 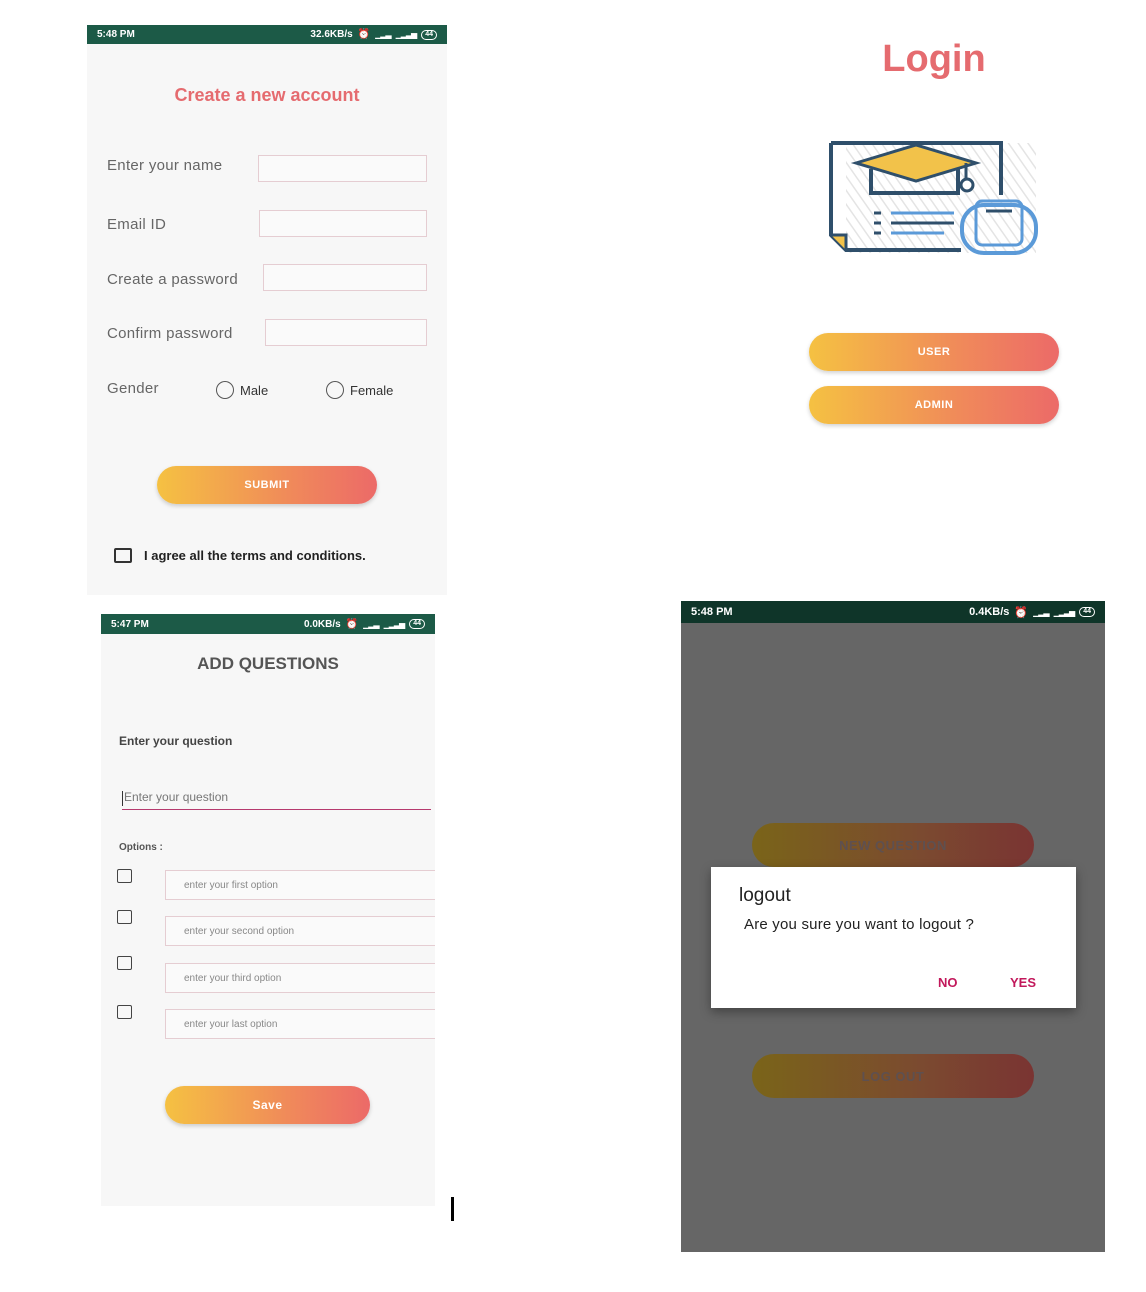 What do you see at coordinates (267, 95) in the screenshot?
I see `page-title: Create a new account` at bounding box center [267, 95].